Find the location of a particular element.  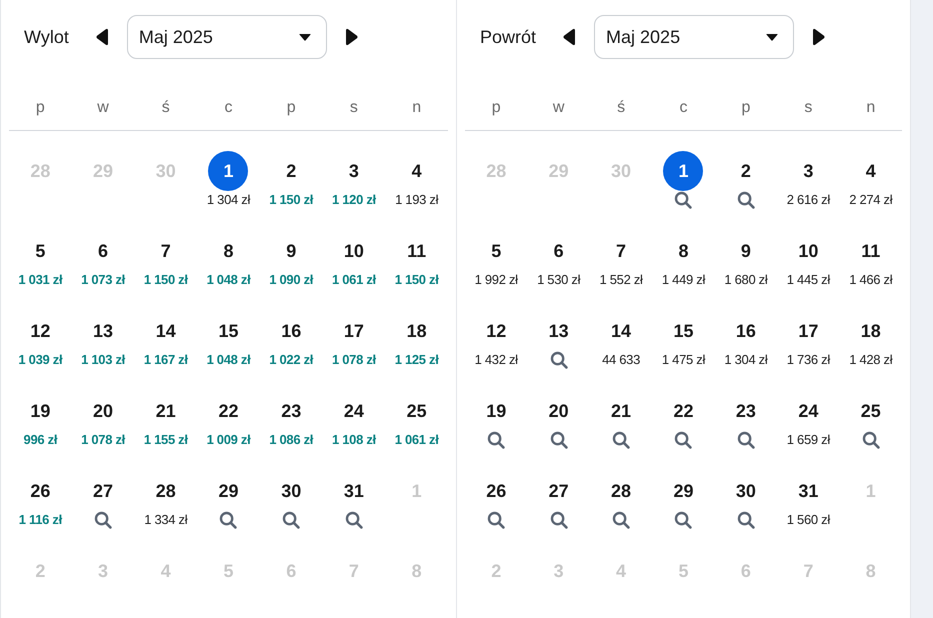

price-label: 1 155 zł is located at coordinates (166, 440).